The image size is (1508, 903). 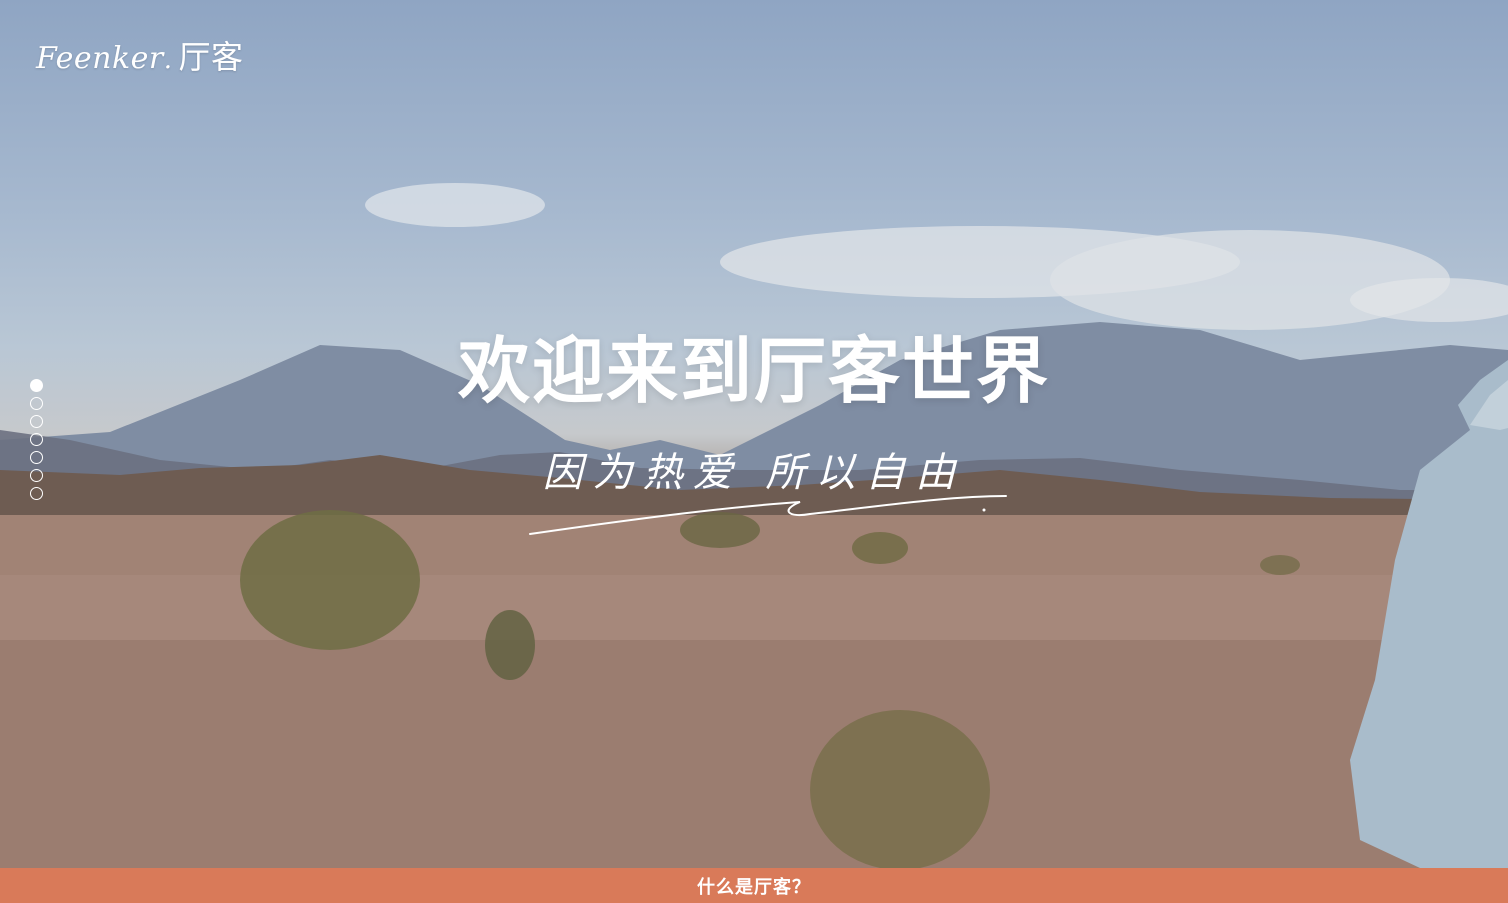 I want to click on logo-chinese-text: 厅客, so click(x=211, y=57).